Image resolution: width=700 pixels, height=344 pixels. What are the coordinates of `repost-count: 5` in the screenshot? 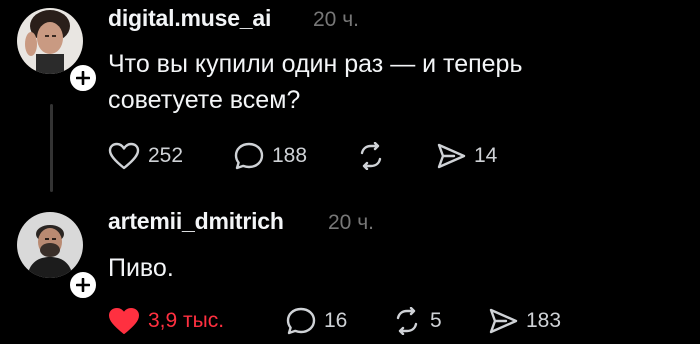 It's located at (436, 320).